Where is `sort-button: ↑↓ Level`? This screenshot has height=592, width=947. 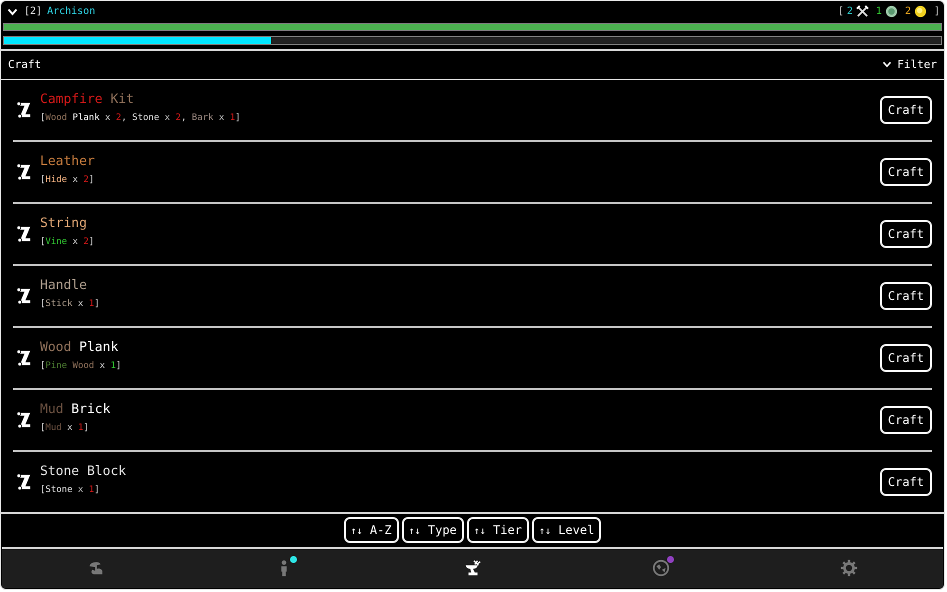
sort-button: ↑↓ Level is located at coordinates (567, 530).